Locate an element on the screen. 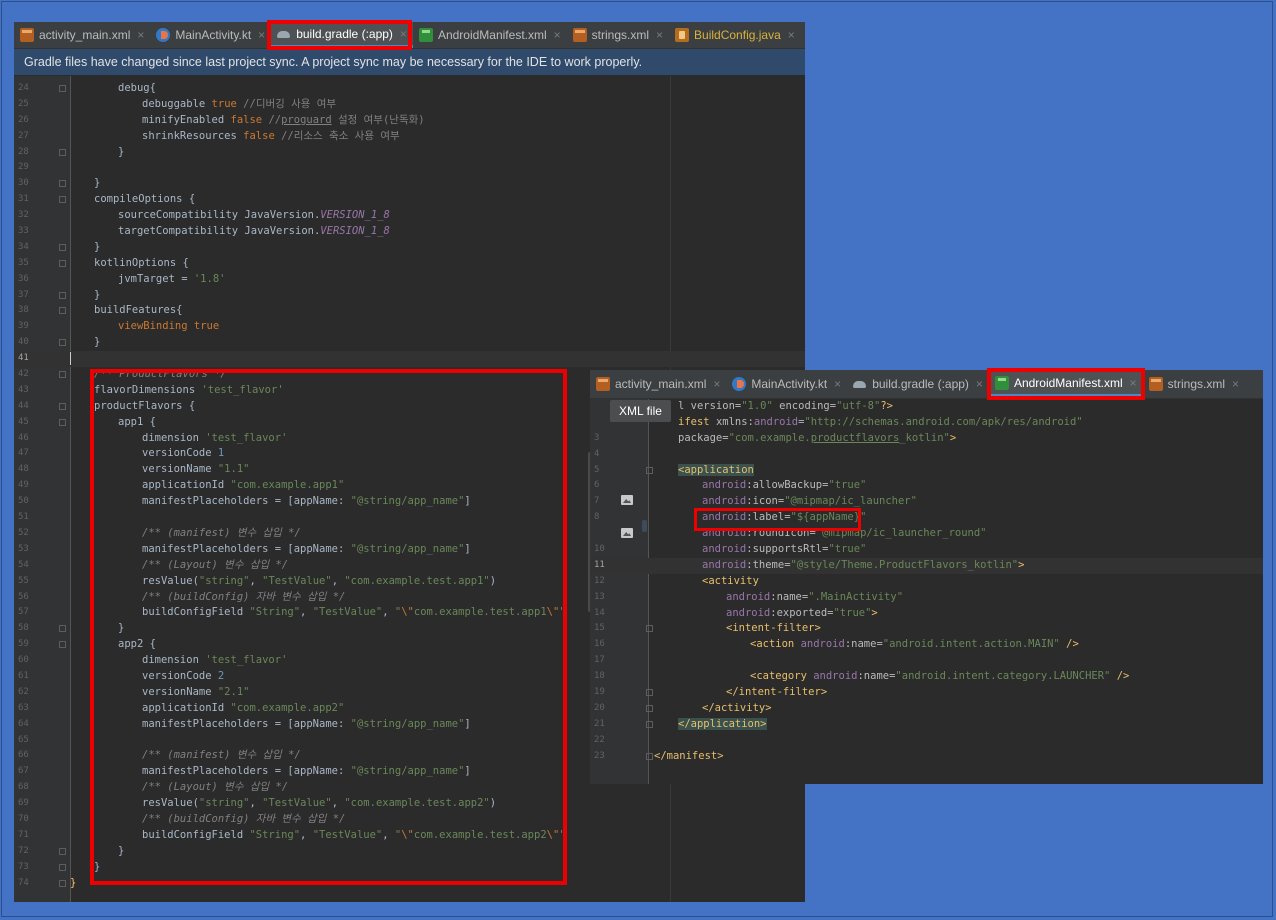 This screenshot has height=920, width=1276. line-number: 63 is located at coordinates (23, 707).